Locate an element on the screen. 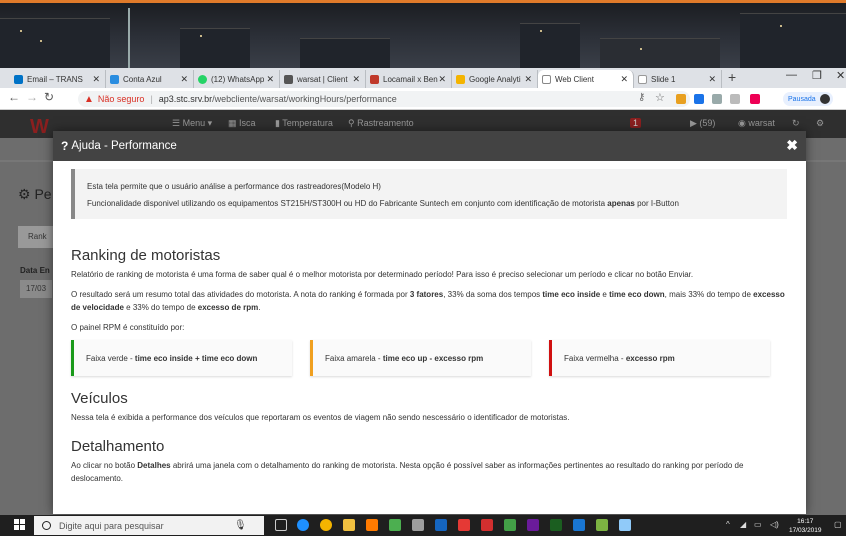 This screenshot has width=846, height=536. warsat-icon is located at coordinates (288, 79).